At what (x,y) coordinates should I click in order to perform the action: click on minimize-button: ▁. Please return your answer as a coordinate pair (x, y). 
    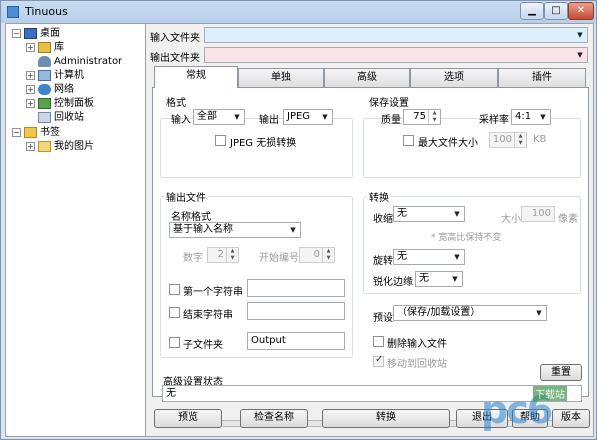
    Looking at the image, I should click on (532, 11).